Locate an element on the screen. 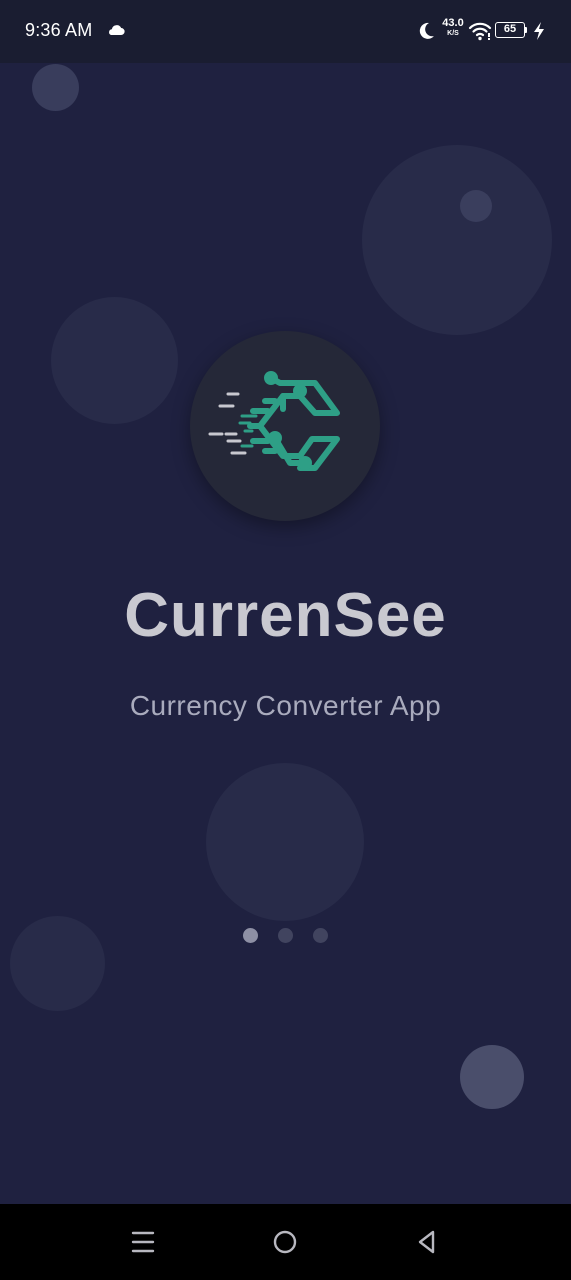 This screenshot has height=1280, width=571. status-time: 9:36 AM is located at coordinates (59, 30).